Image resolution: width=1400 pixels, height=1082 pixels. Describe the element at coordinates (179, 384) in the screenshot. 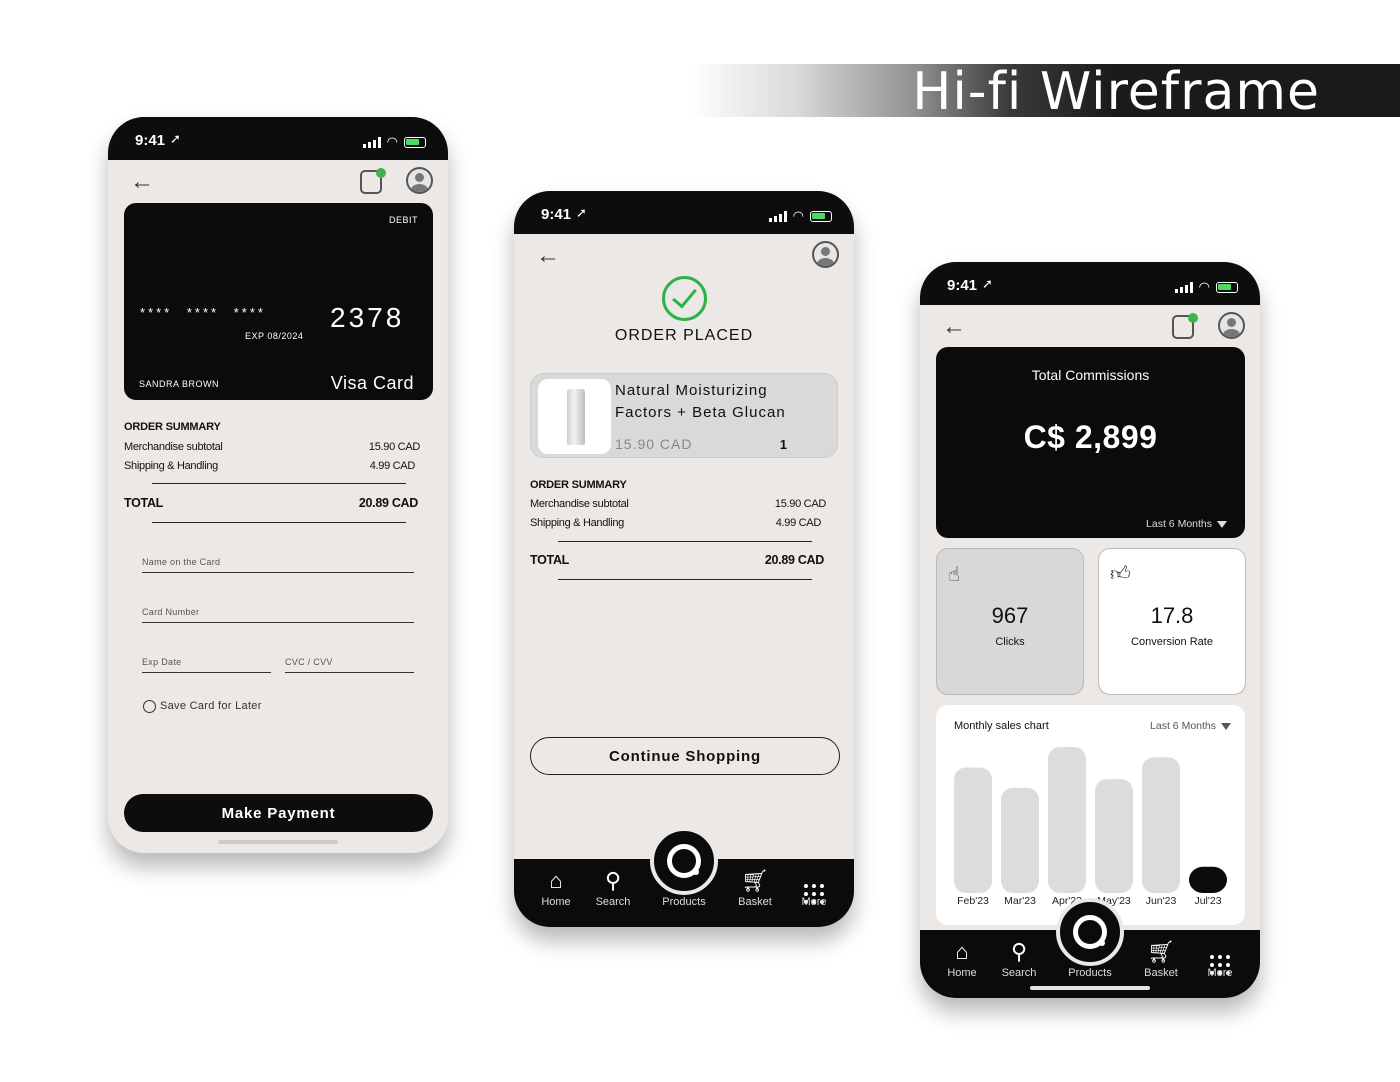

I see `card-holder: SANDRA BROWN` at that location.